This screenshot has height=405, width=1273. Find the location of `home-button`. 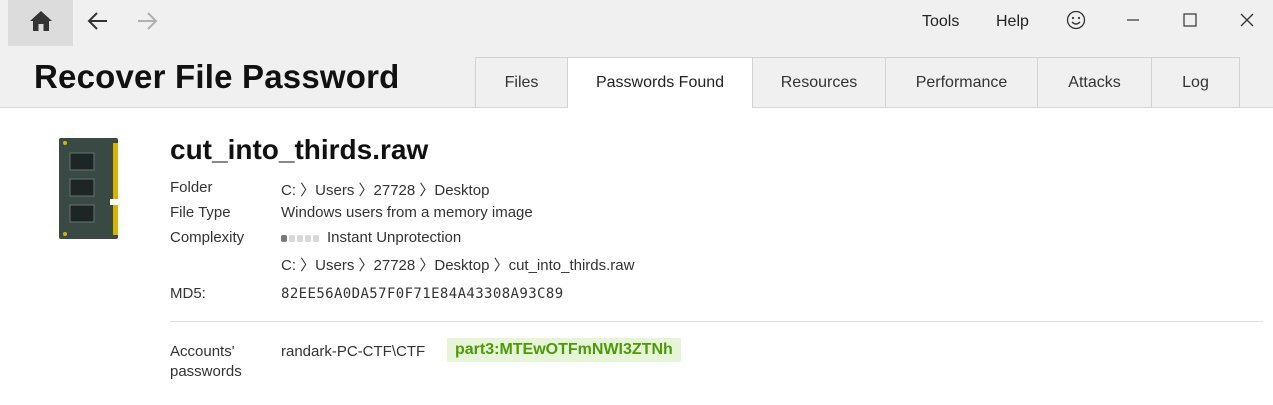

home-button is located at coordinates (40, 23).